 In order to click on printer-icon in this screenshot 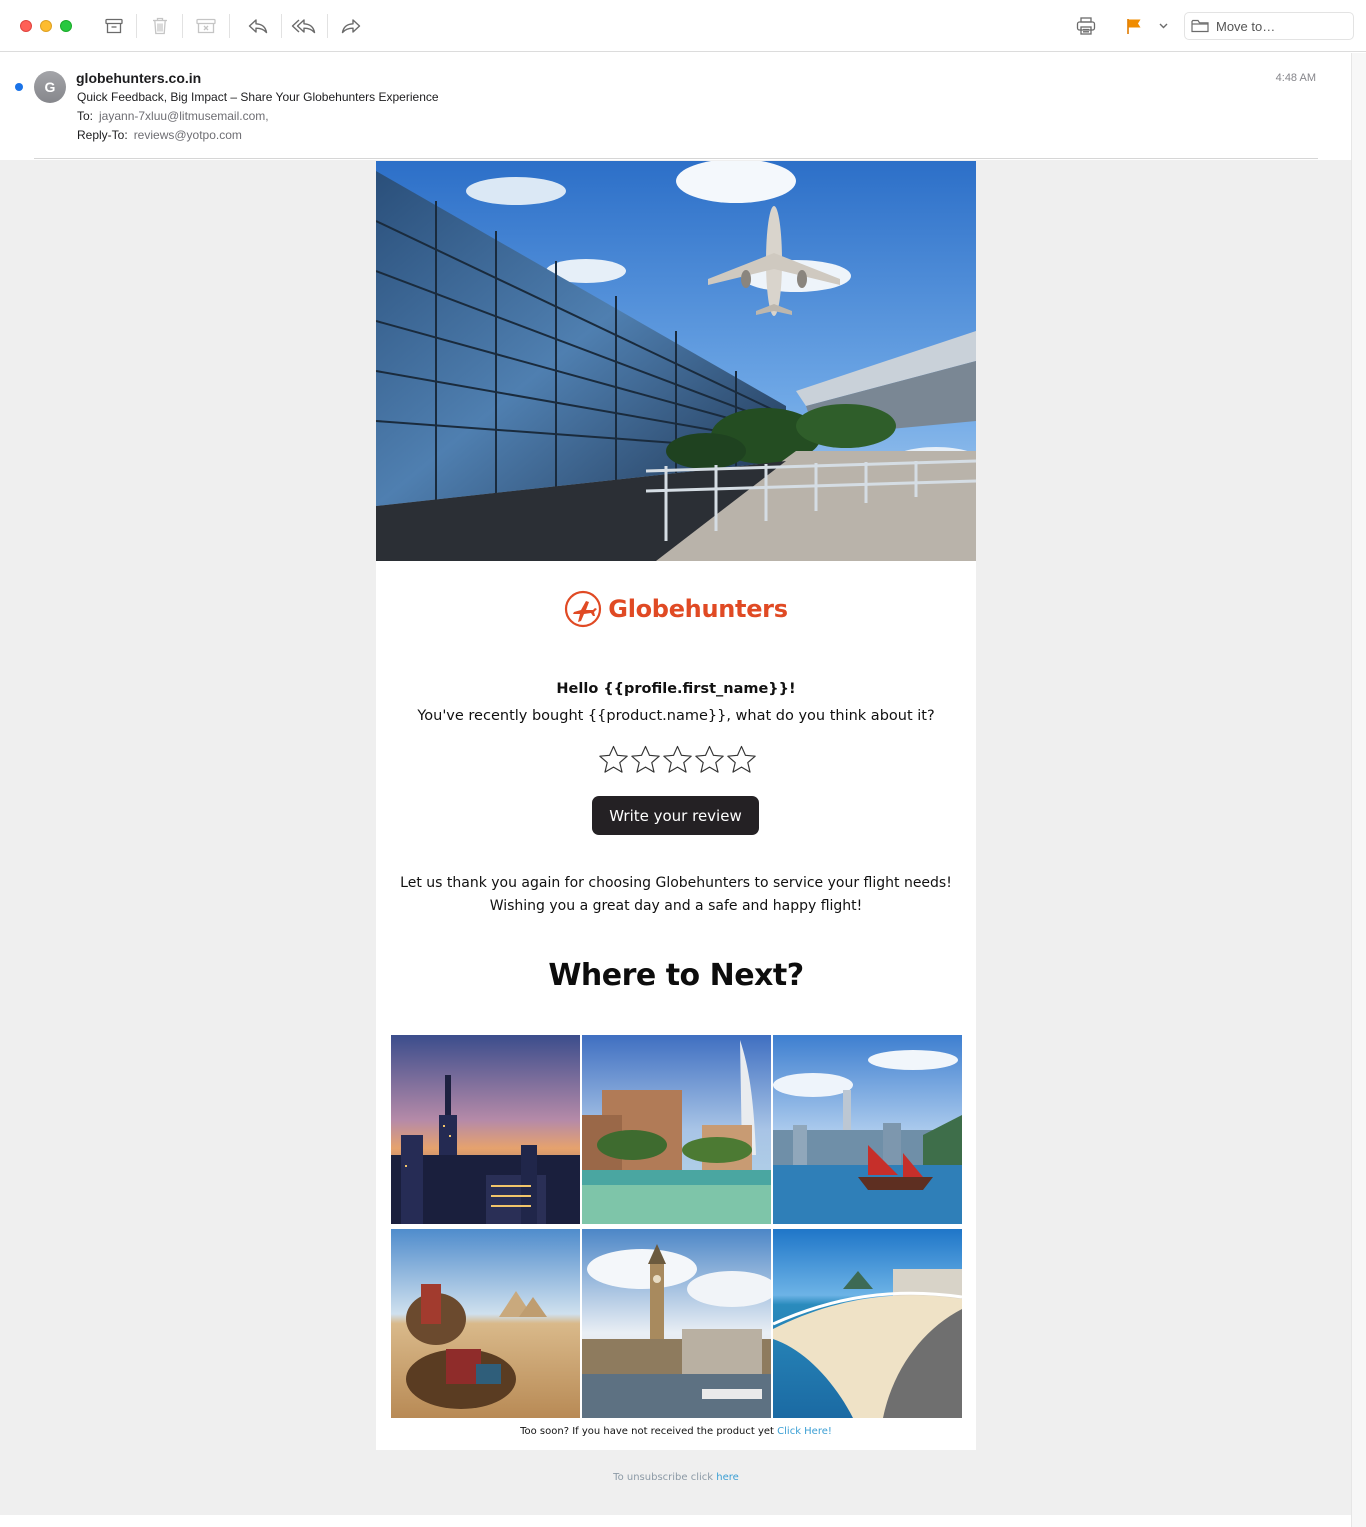, I will do `click(1086, 26)`.